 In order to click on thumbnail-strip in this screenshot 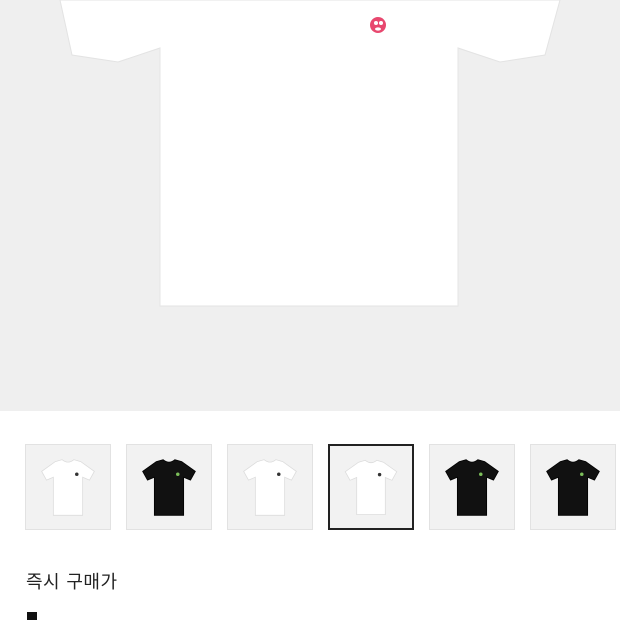, I will do `click(310, 488)`.